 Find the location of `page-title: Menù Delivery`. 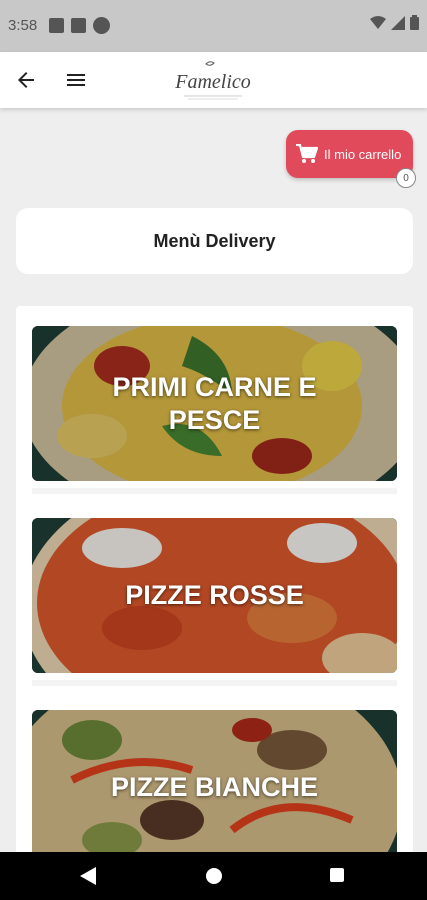

page-title: Menù Delivery is located at coordinates (214, 240).